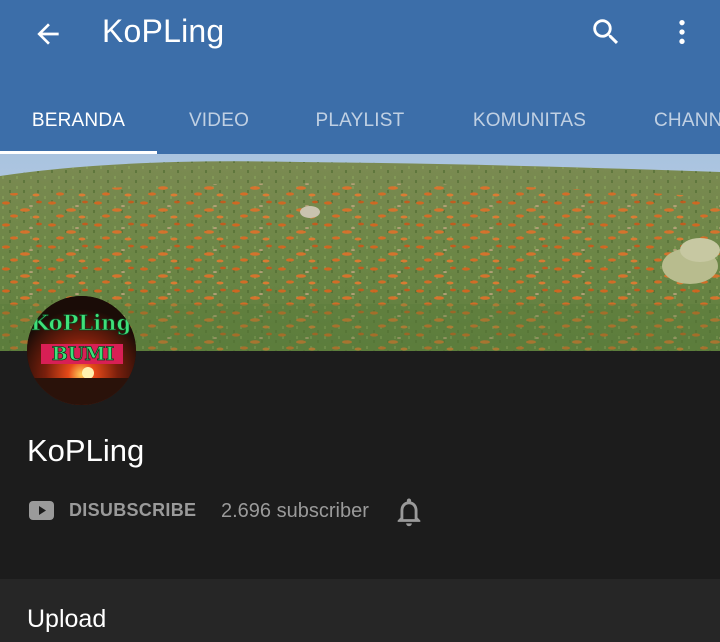 This screenshot has height=642, width=720. I want to click on search-button, so click(606, 32).